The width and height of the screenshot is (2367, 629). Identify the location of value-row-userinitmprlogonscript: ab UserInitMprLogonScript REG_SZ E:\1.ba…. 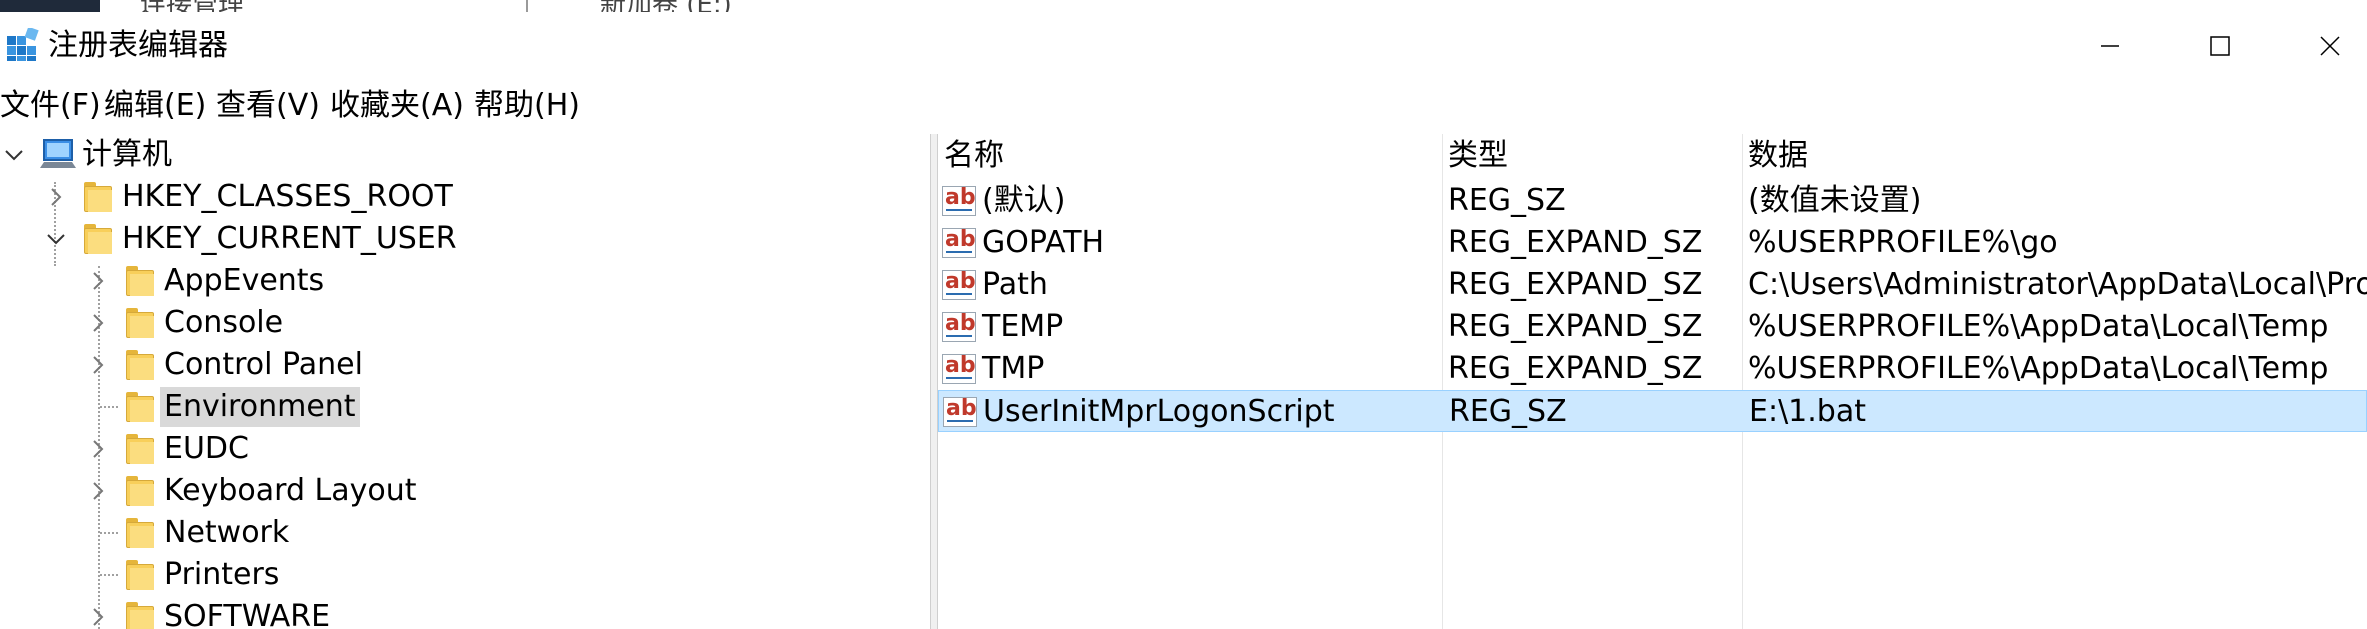
(1652, 411).